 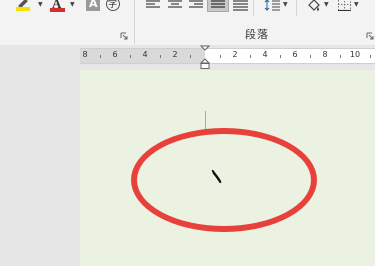 What do you see at coordinates (58, 6) in the screenshot?
I see `font-color-button: A` at bounding box center [58, 6].